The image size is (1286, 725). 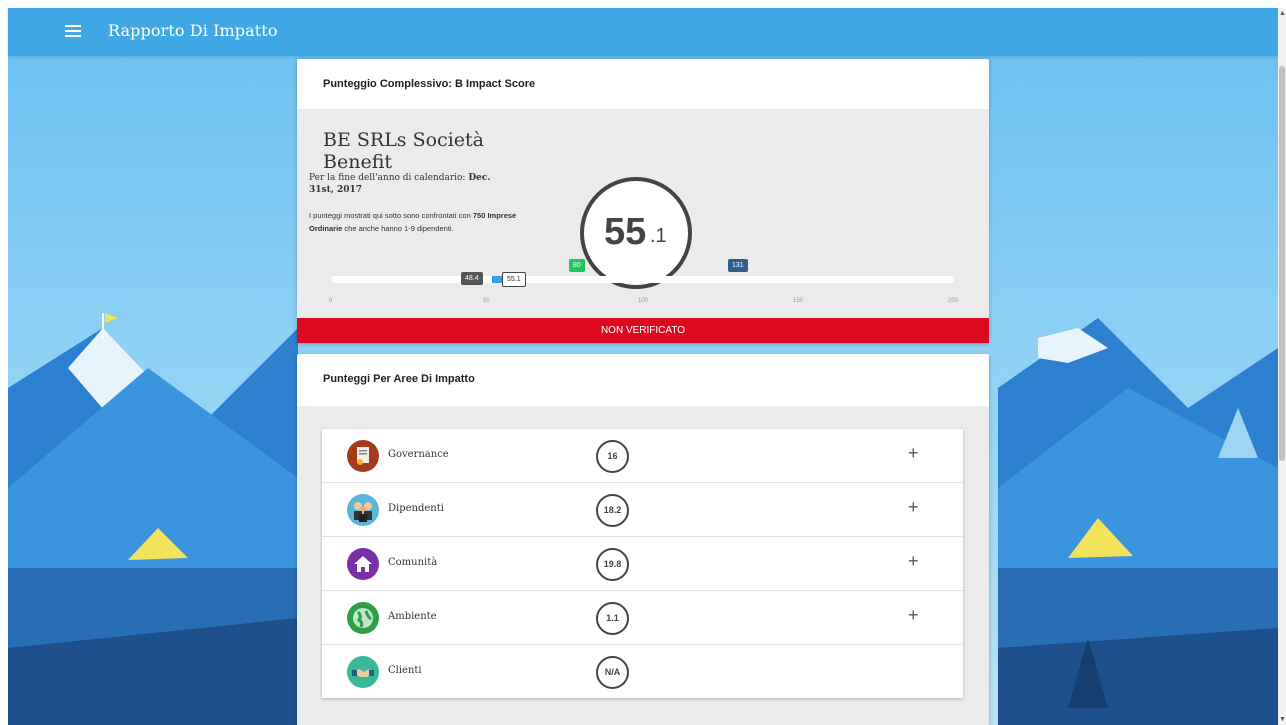 What do you see at coordinates (399, 379) in the screenshot?
I see `impact-areas-header: Punteggi Per Aree Di Impatto` at bounding box center [399, 379].